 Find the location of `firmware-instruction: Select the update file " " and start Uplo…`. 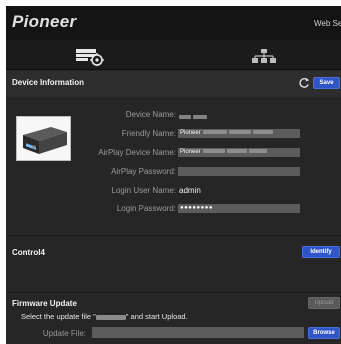

firmware-instruction: Select the update file " " and start Uplo… is located at coordinates (104, 316).